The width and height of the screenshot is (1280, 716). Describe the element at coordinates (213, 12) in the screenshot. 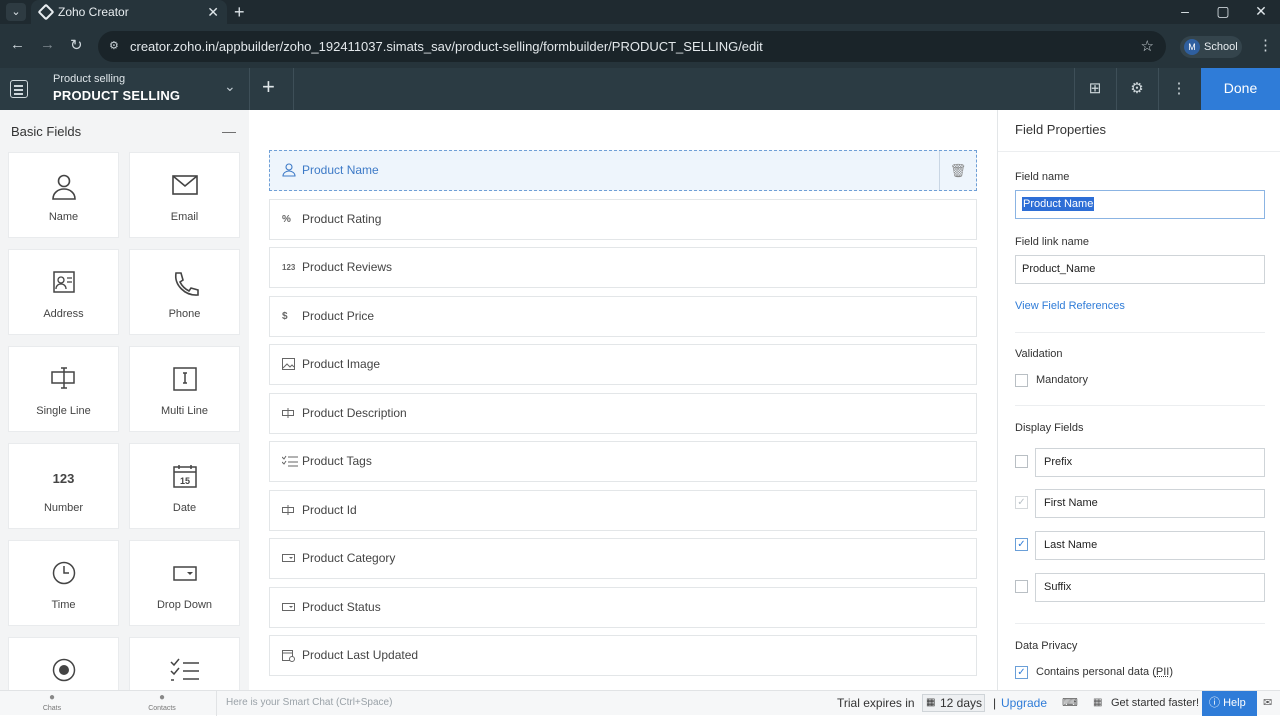

I see `close-tab-icon: ✕` at that location.